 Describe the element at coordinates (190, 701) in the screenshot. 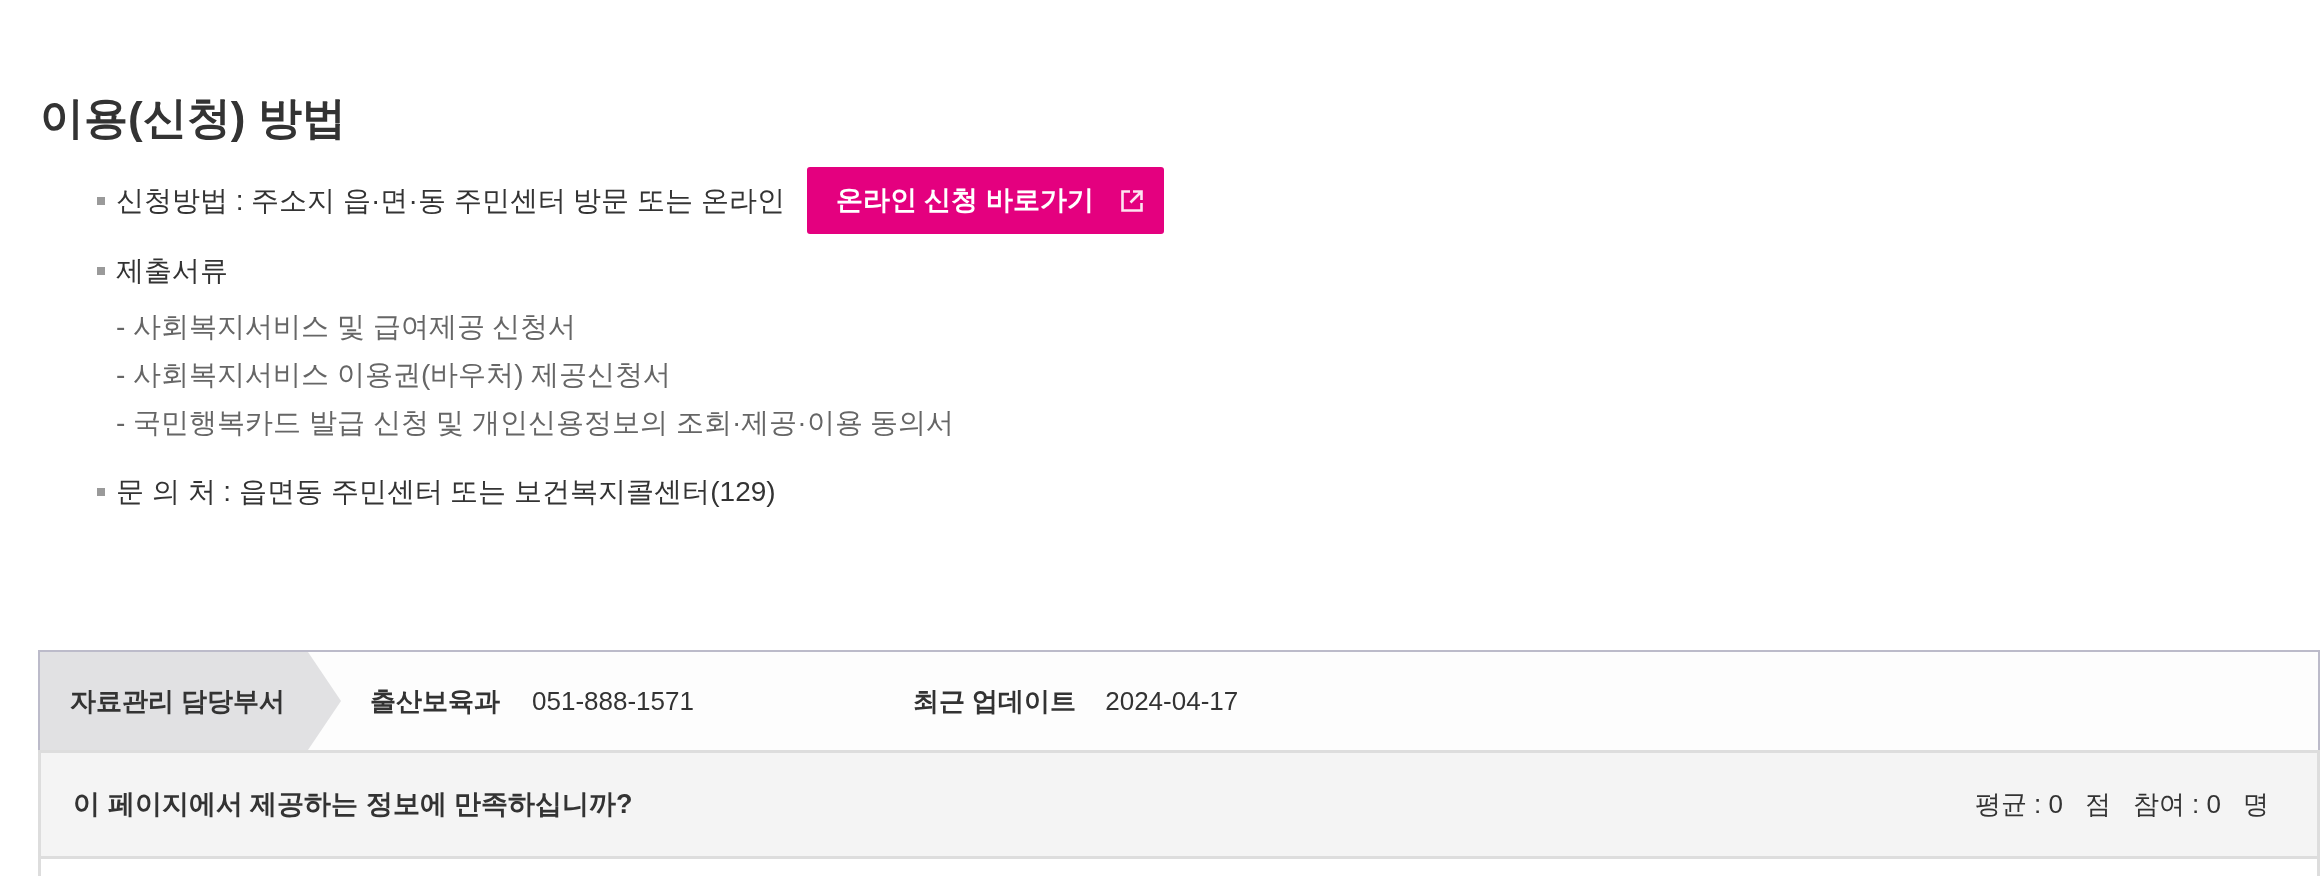

I see `department-label: 자료관리 담당부서` at that location.